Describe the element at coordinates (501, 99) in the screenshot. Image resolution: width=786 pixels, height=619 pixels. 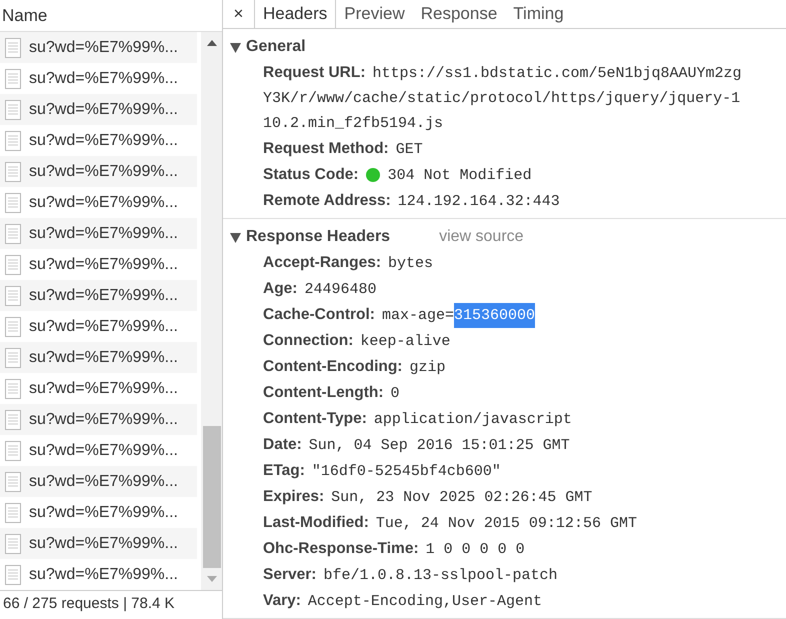
I see `header-value: Y3K/r/www/cache/static/protocol/https/jquery/jquery-1` at that location.